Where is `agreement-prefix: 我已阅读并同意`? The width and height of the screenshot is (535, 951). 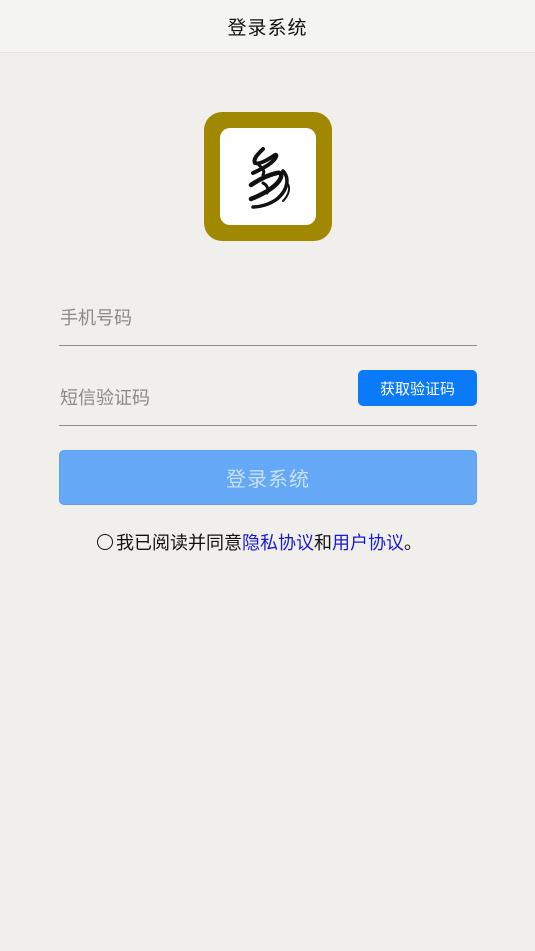
agreement-prefix: 我已阅读并同意 is located at coordinates (179, 543).